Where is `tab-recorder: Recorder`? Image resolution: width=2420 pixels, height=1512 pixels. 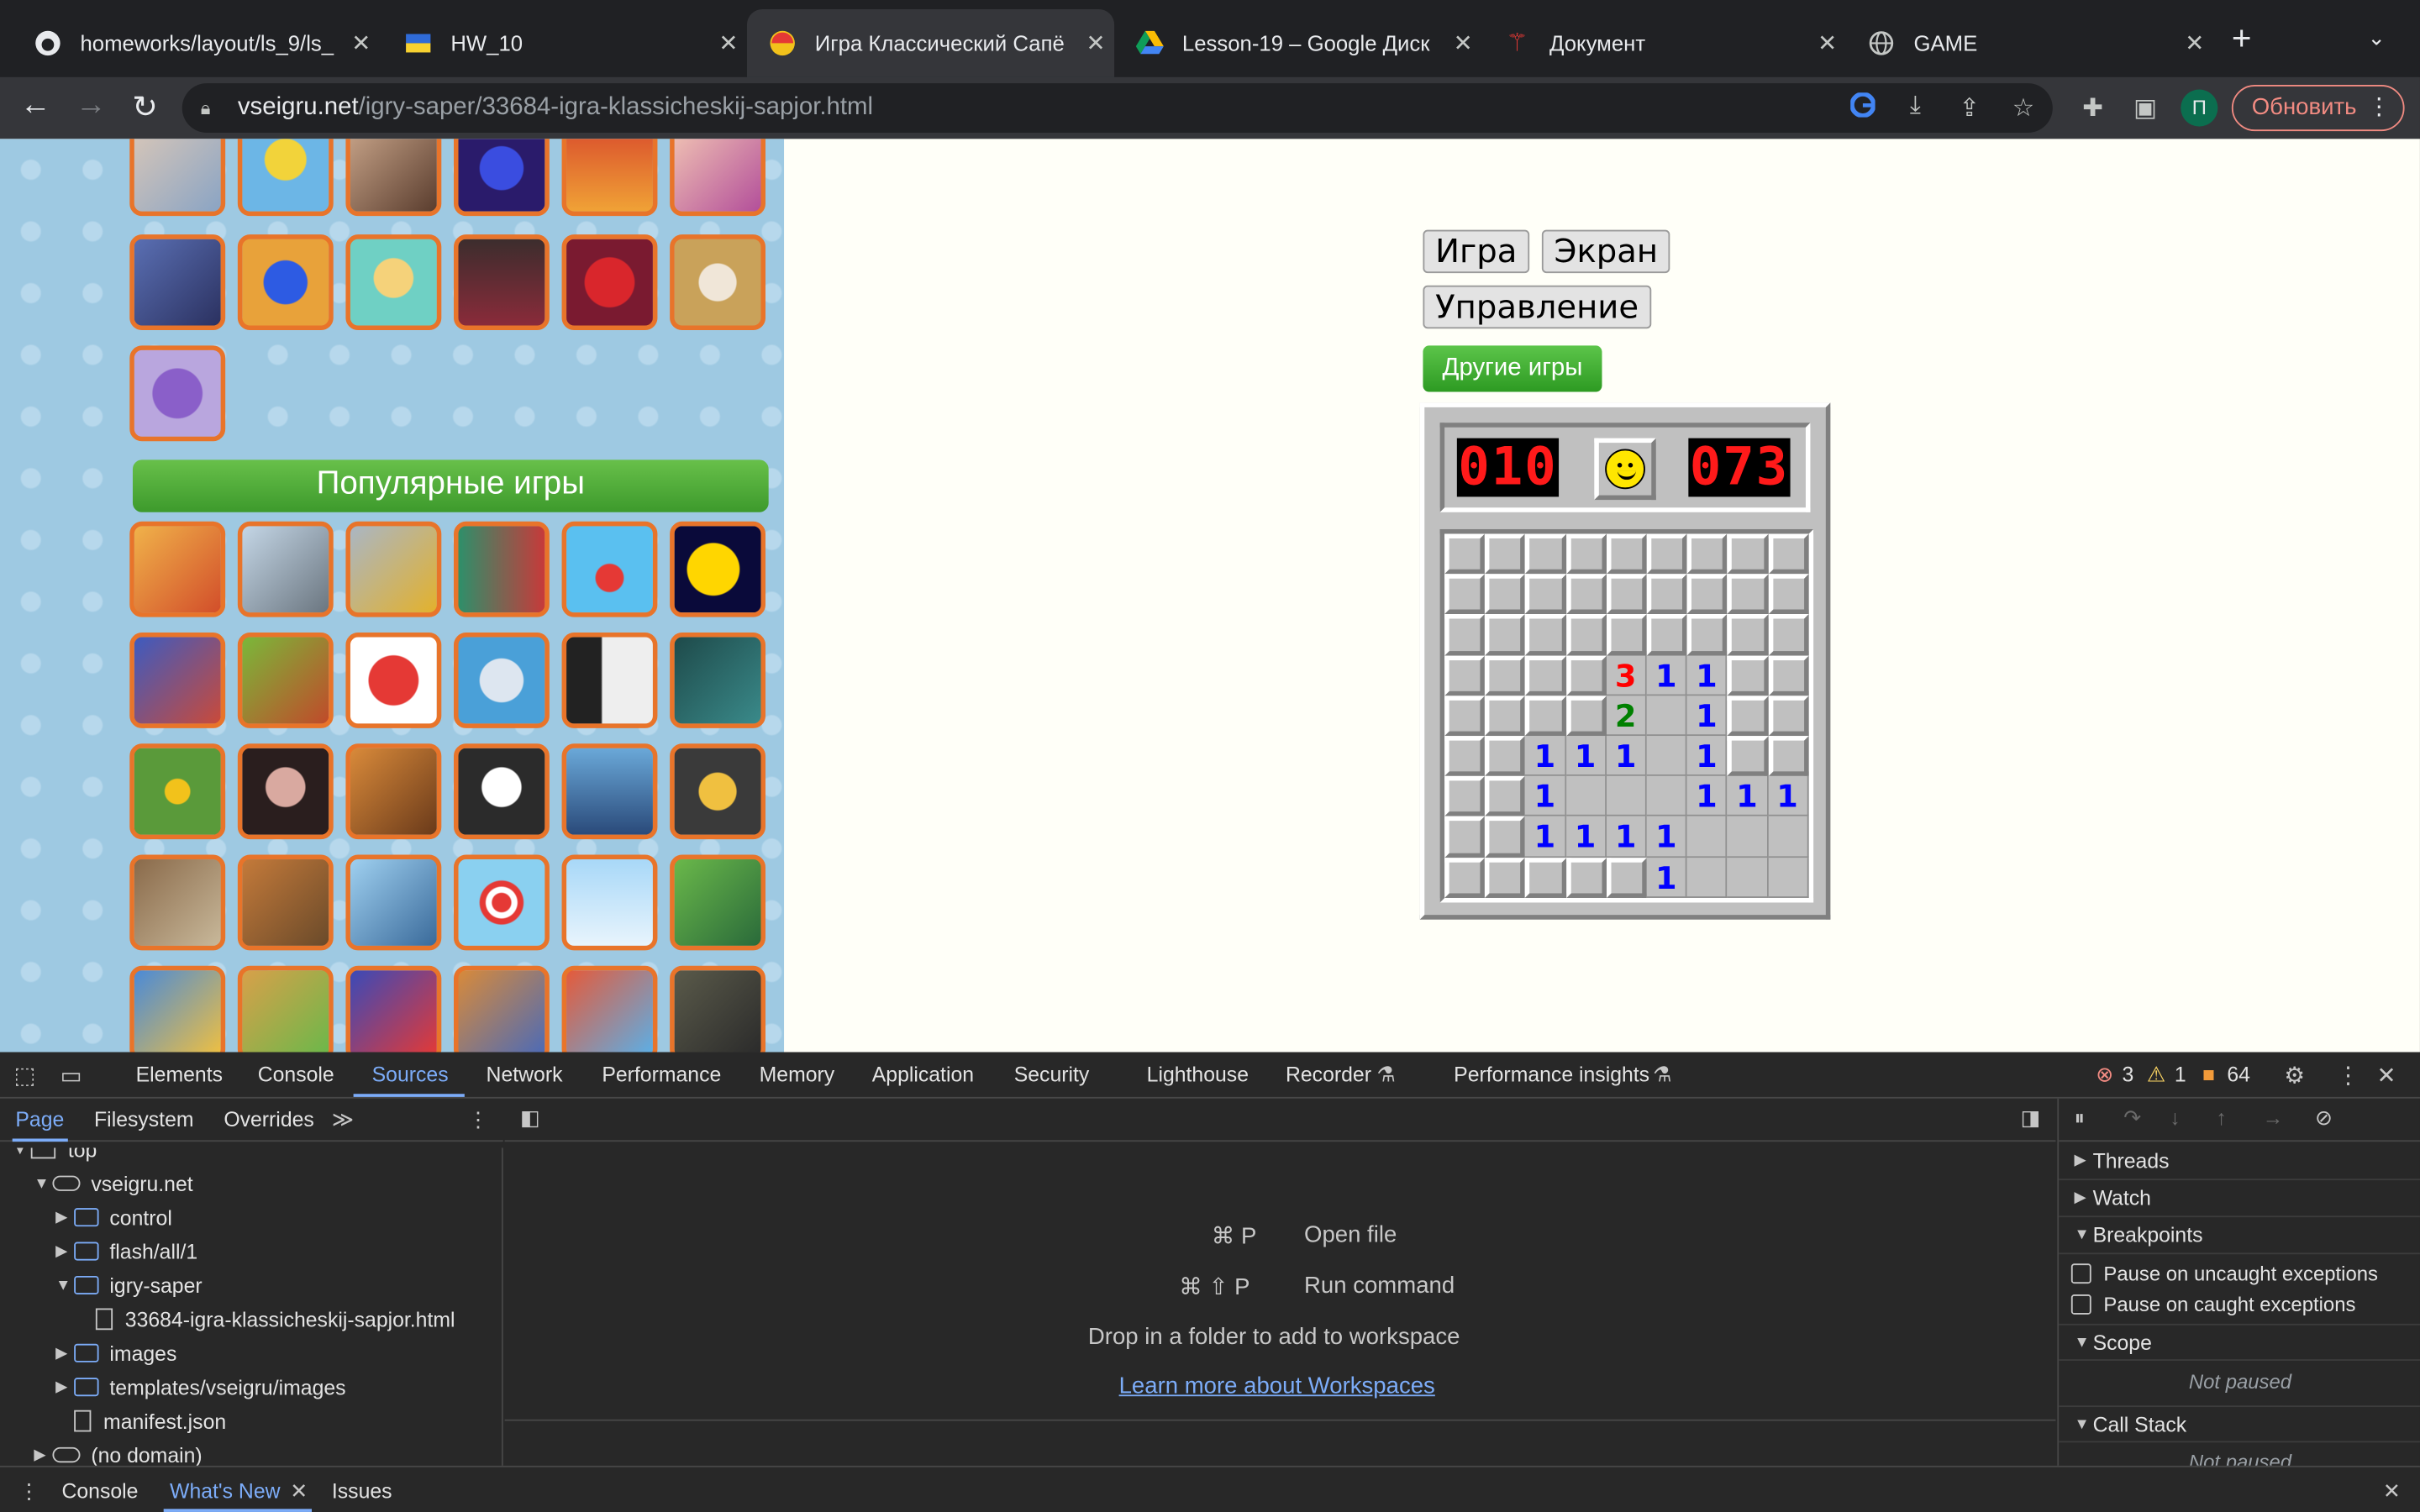
tab-recorder: Recorder is located at coordinates (1328, 1074).